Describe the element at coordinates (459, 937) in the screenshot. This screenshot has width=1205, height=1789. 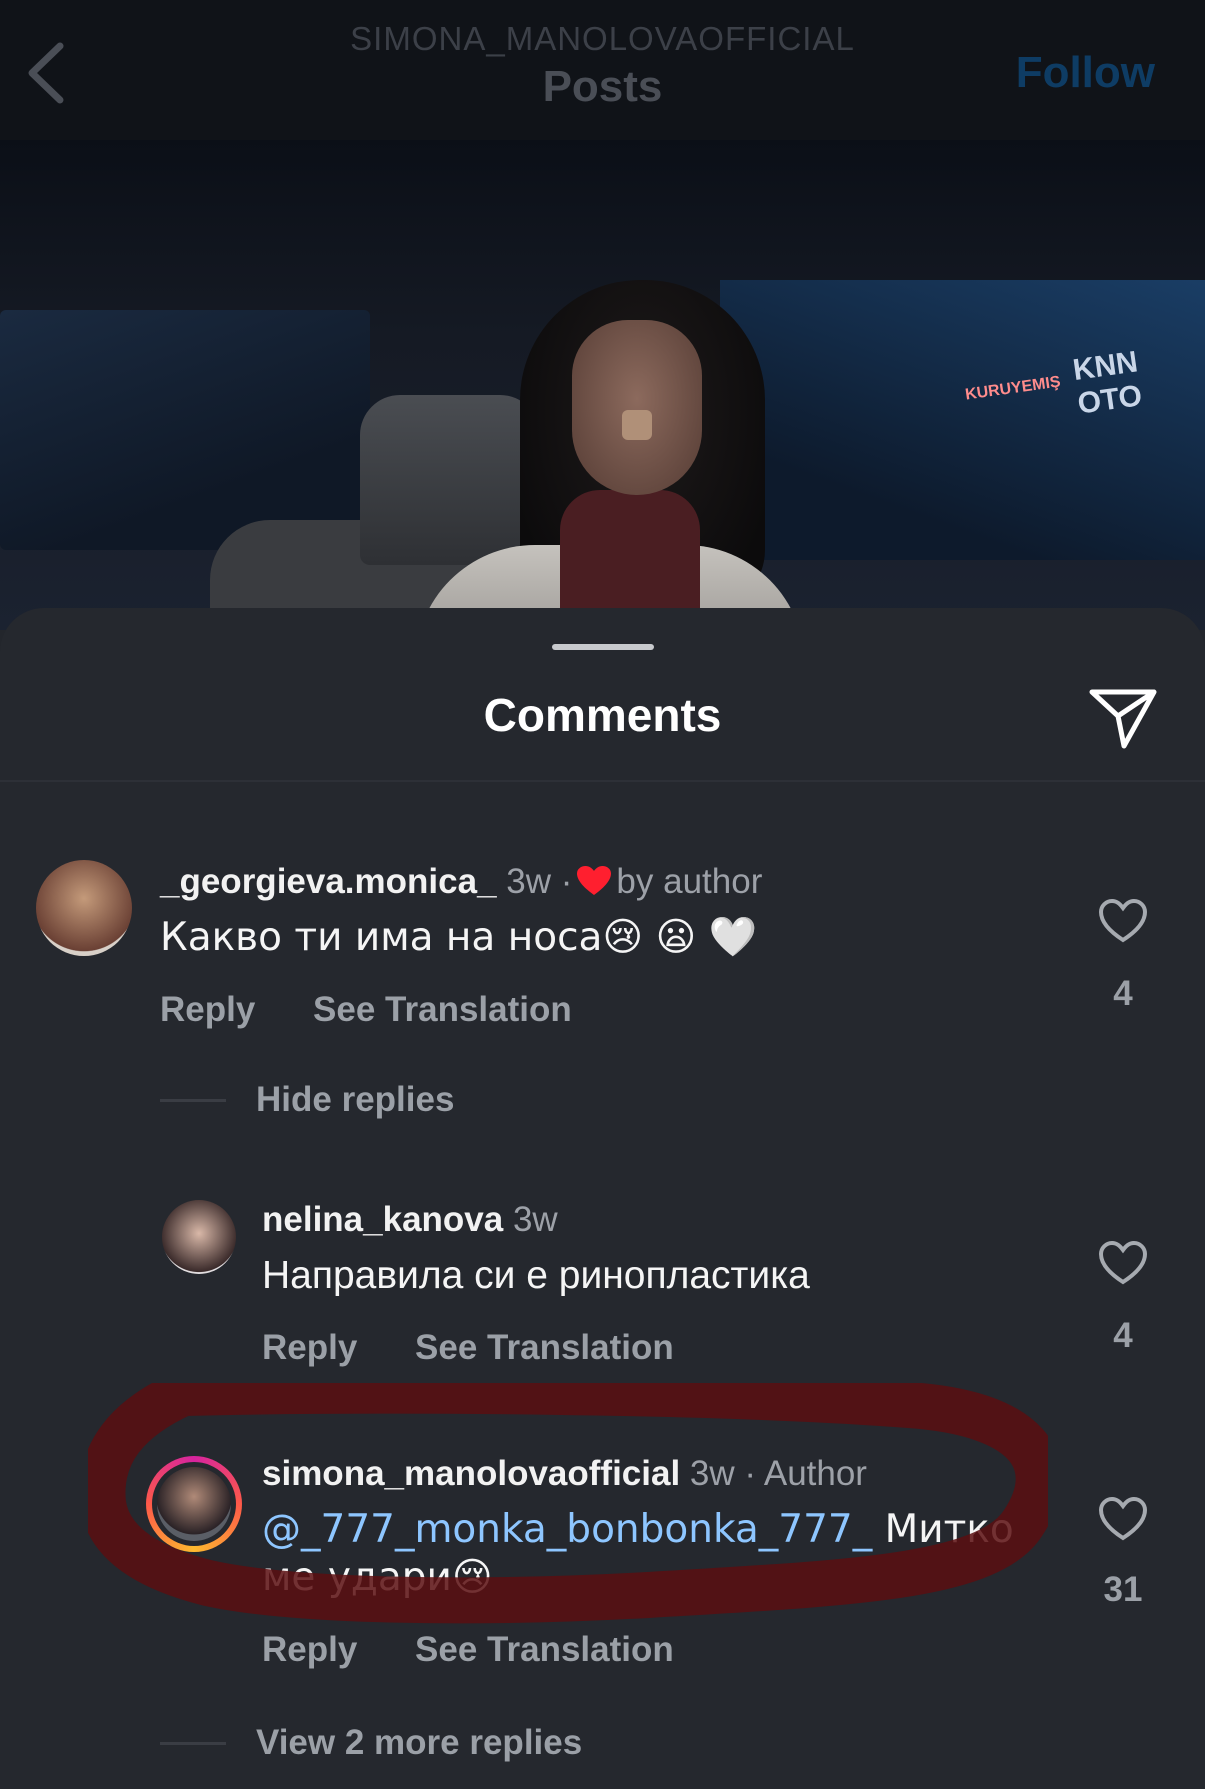
I see `comment-text: Какво ти има на носа😢 😦 🤍` at that location.